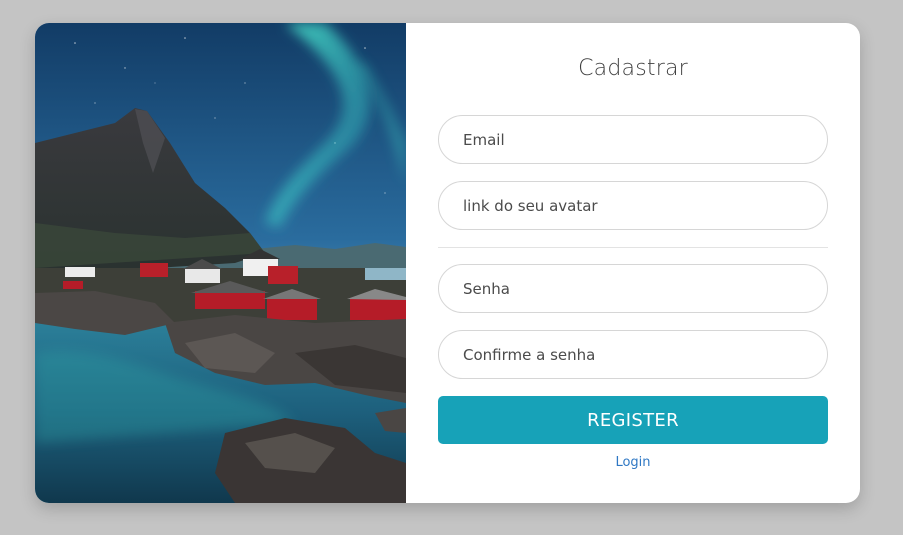 The width and height of the screenshot is (903, 535). What do you see at coordinates (633, 288) in the screenshot?
I see `password-input` at bounding box center [633, 288].